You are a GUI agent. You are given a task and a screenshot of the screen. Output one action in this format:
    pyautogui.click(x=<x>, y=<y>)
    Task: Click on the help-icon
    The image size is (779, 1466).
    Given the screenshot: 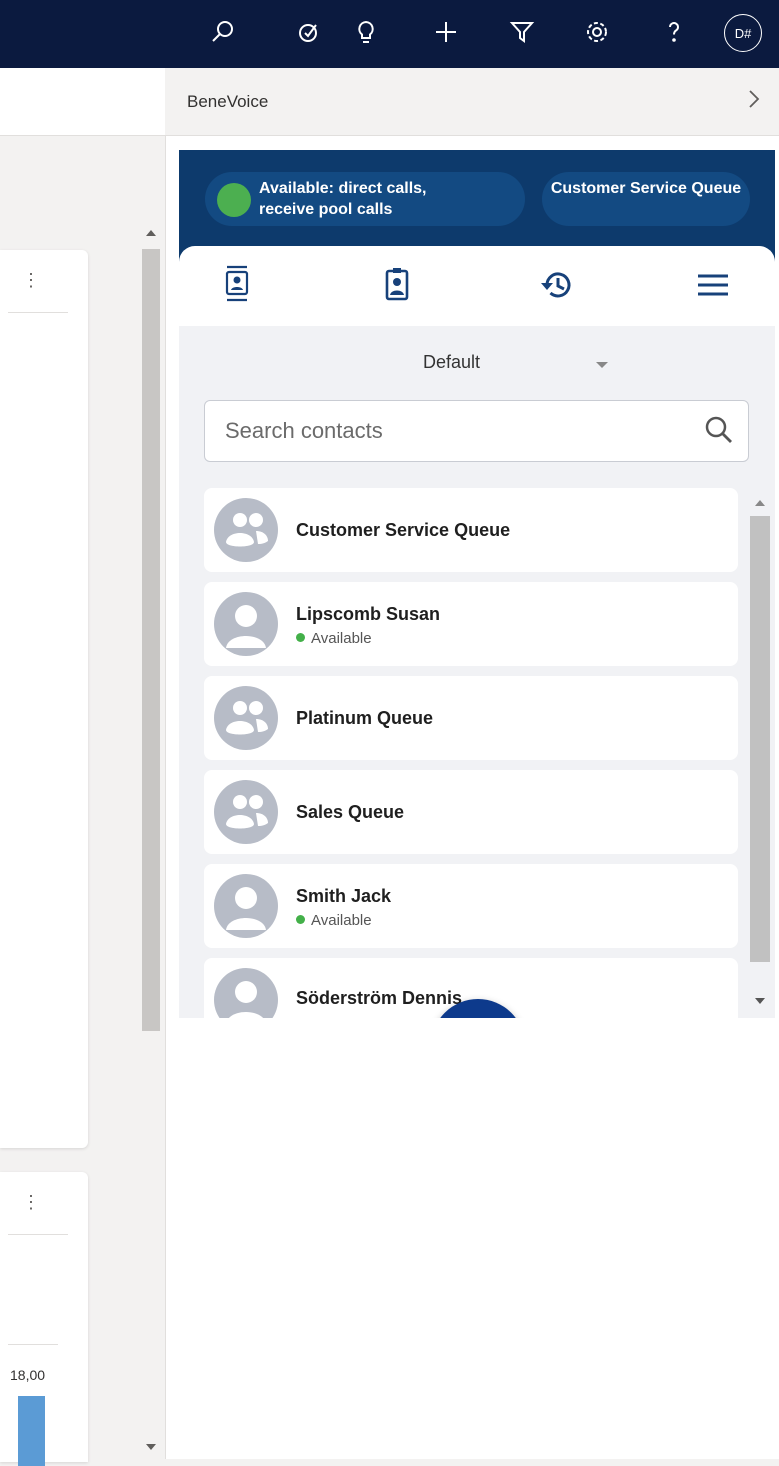 What is the action you would take?
    pyautogui.click(x=674, y=32)
    